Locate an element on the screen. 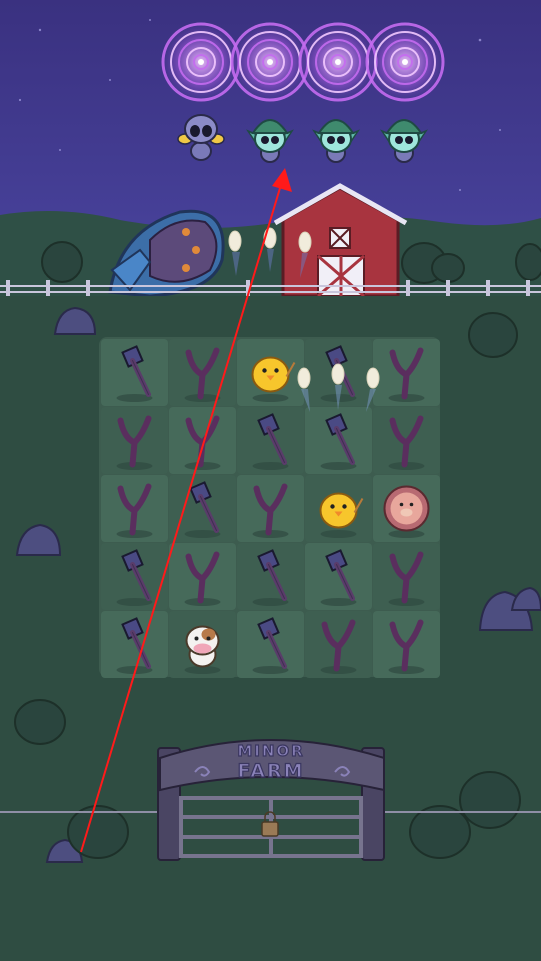 Image resolution: width=541 pixels, height=961 pixels. pig-badge-icon is located at coordinates (406, 508).